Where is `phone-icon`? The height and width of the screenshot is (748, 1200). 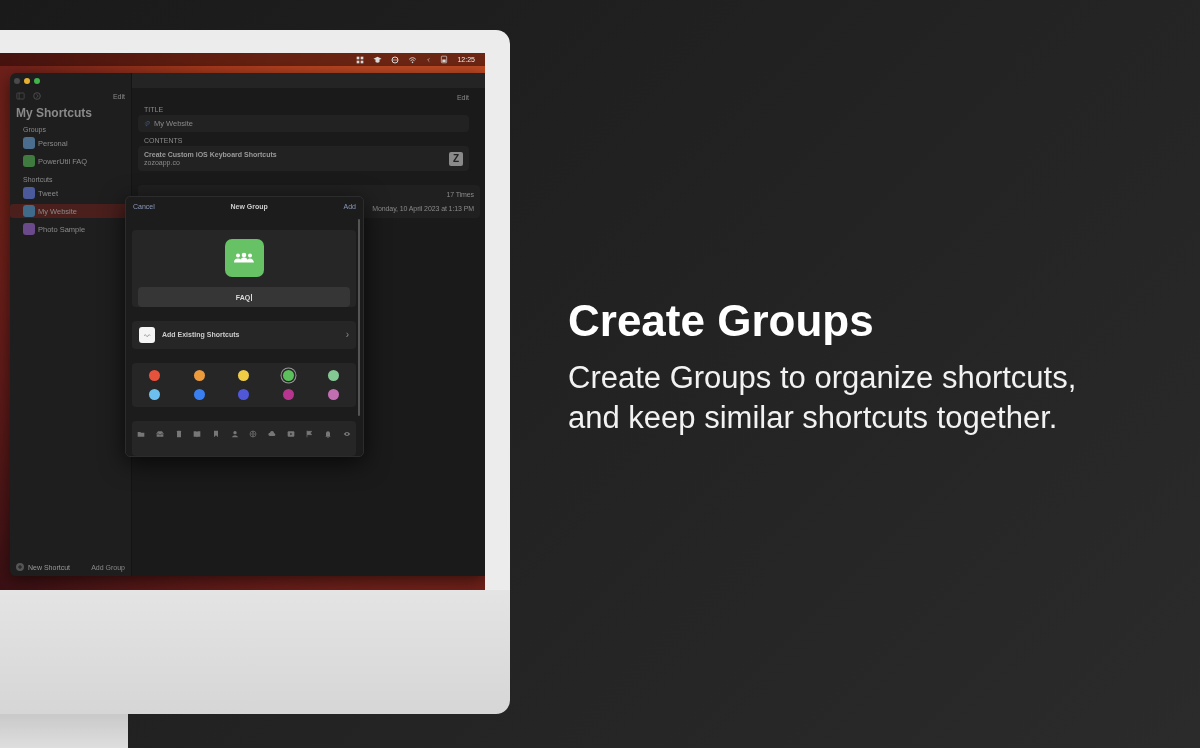 phone-icon is located at coordinates (178, 434).